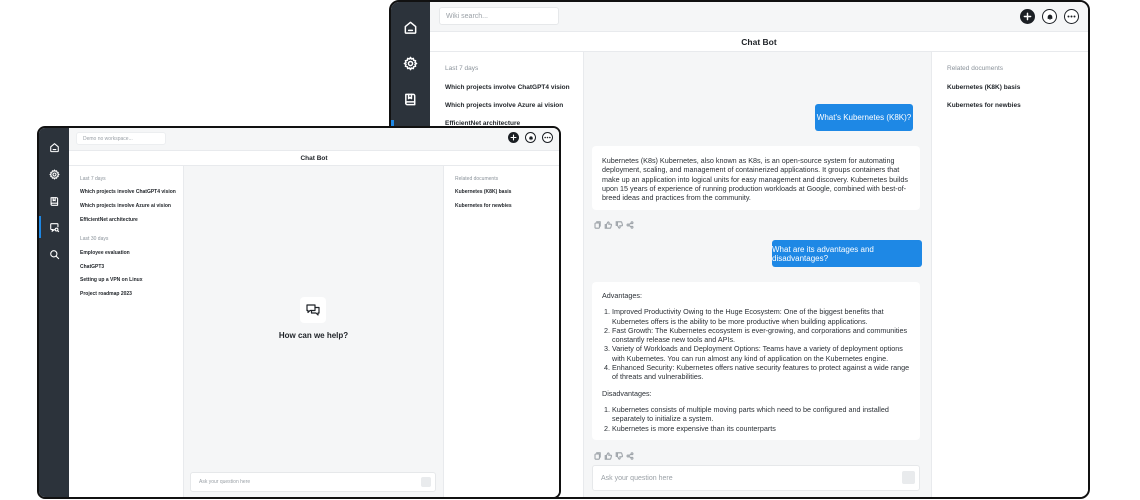 The width and height of the screenshot is (1140, 500). I want to click on back-related-item: Kubernetes for newbies, so click(984, 105).